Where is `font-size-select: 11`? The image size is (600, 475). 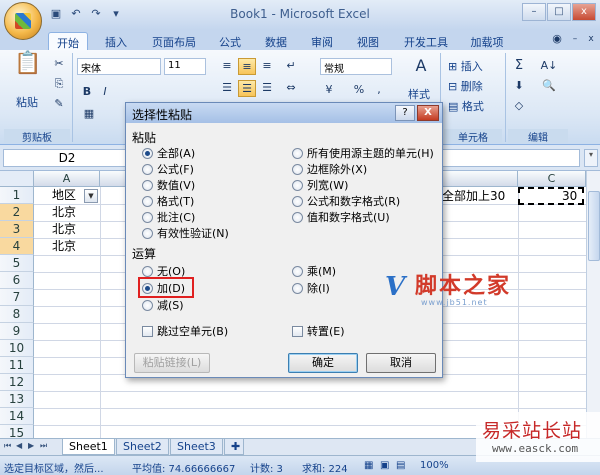
font-size-select: 11 is located at coordinates (185, 66).